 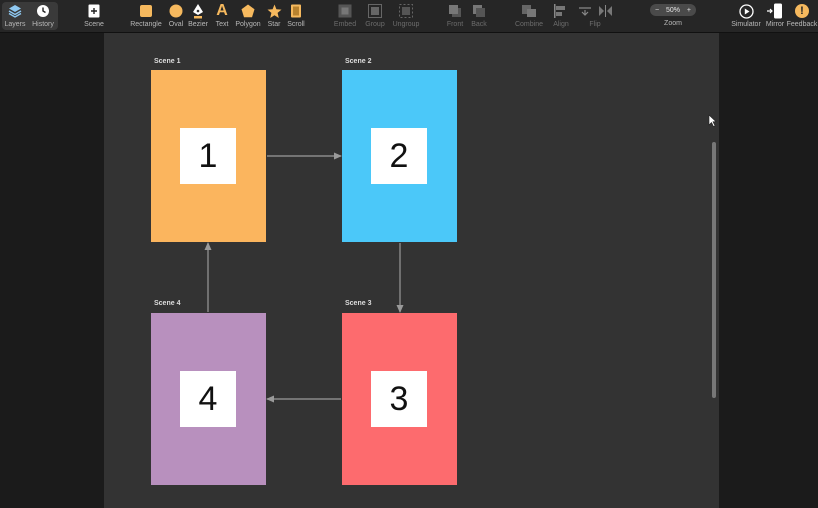 What do you see at coordinates (712, 120) in the screenshot?
I see `mouse-cursor-icon` at bounding box center [712, 120].